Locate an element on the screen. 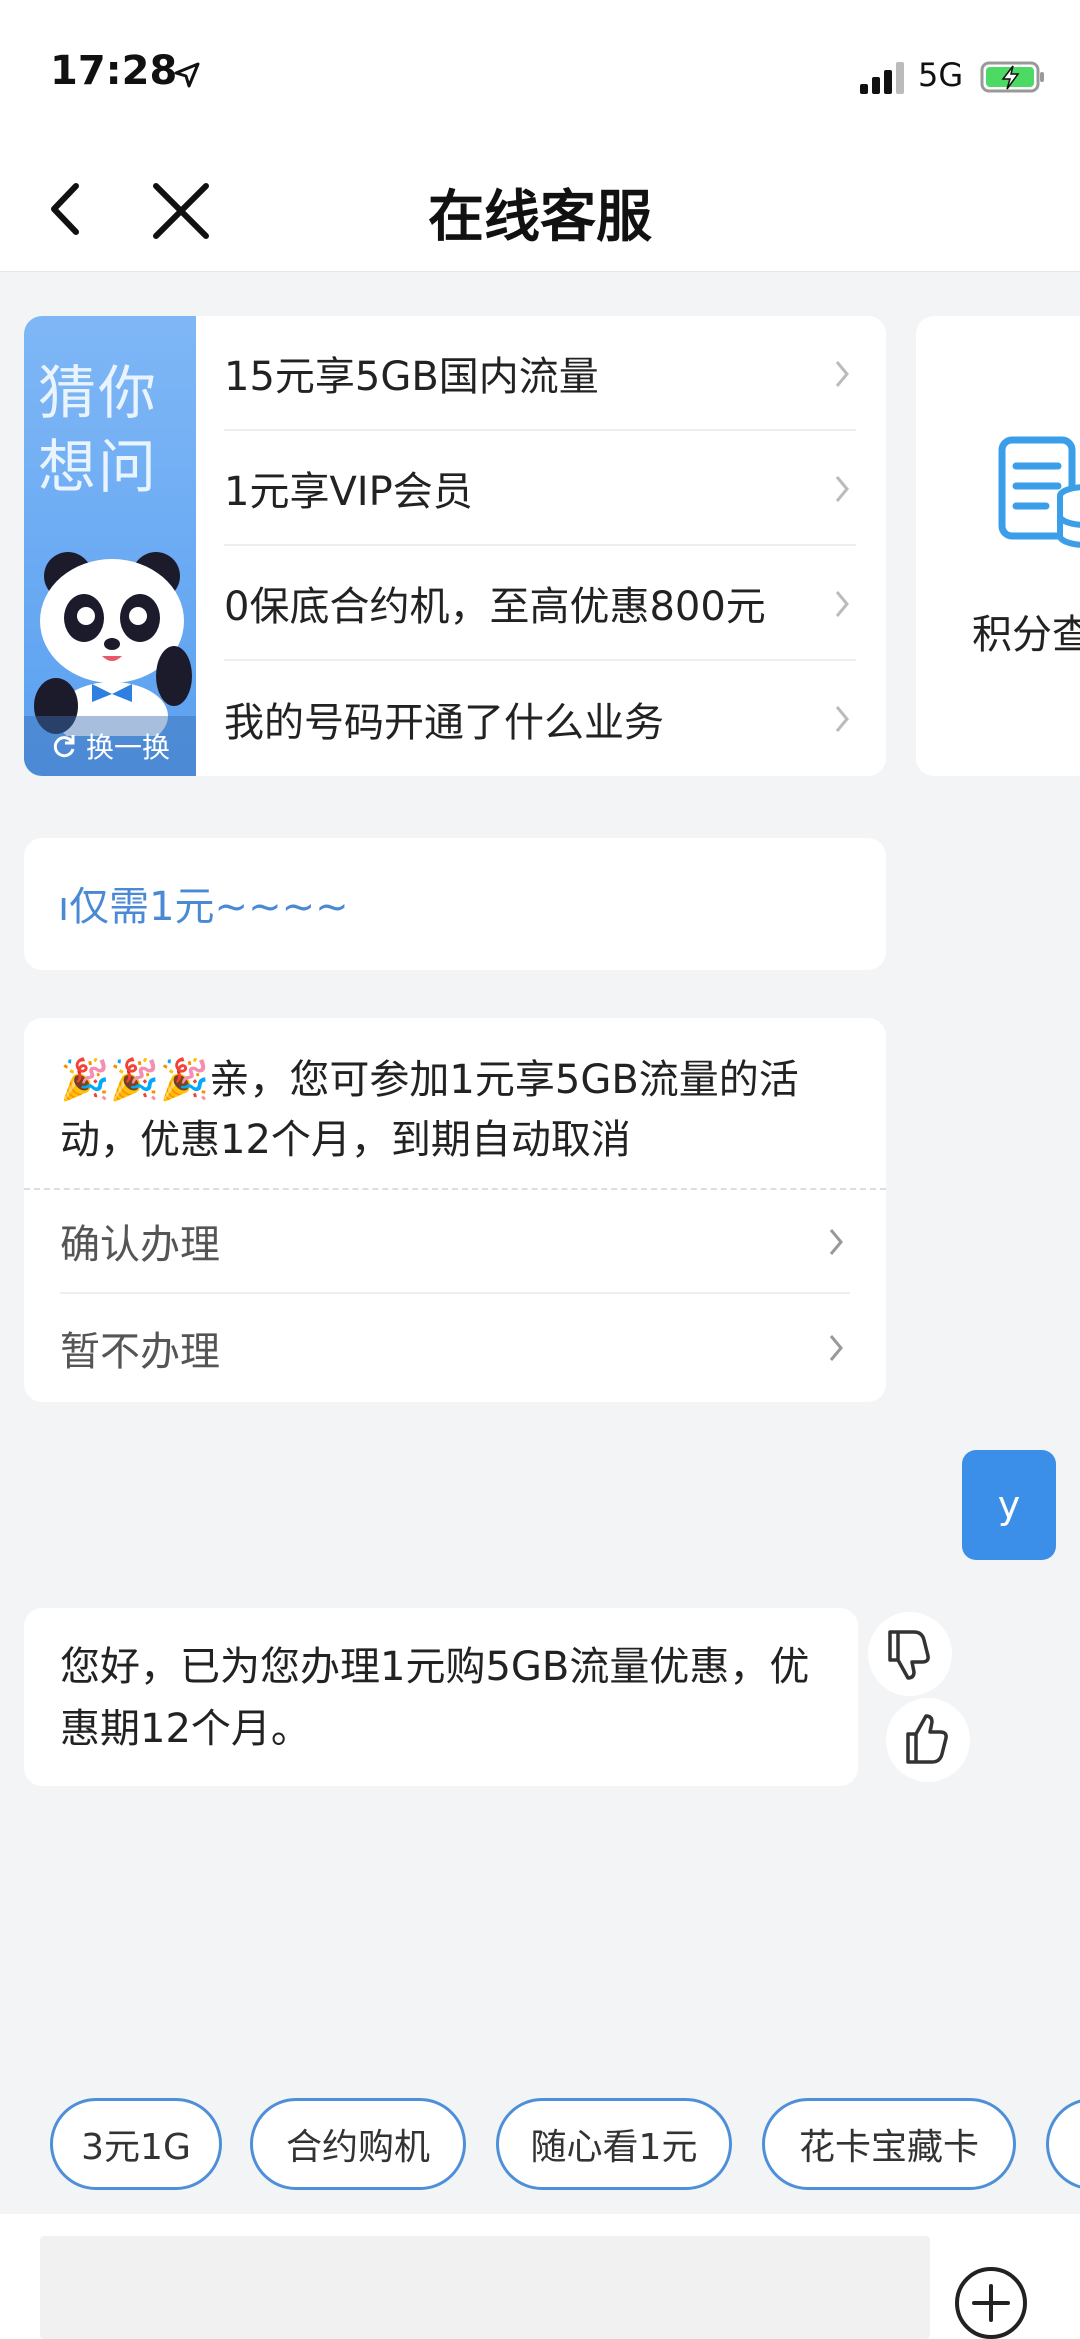 This screenshot has width=1080, height=2339. document-database-icon is located at coordinates (1039, 492).